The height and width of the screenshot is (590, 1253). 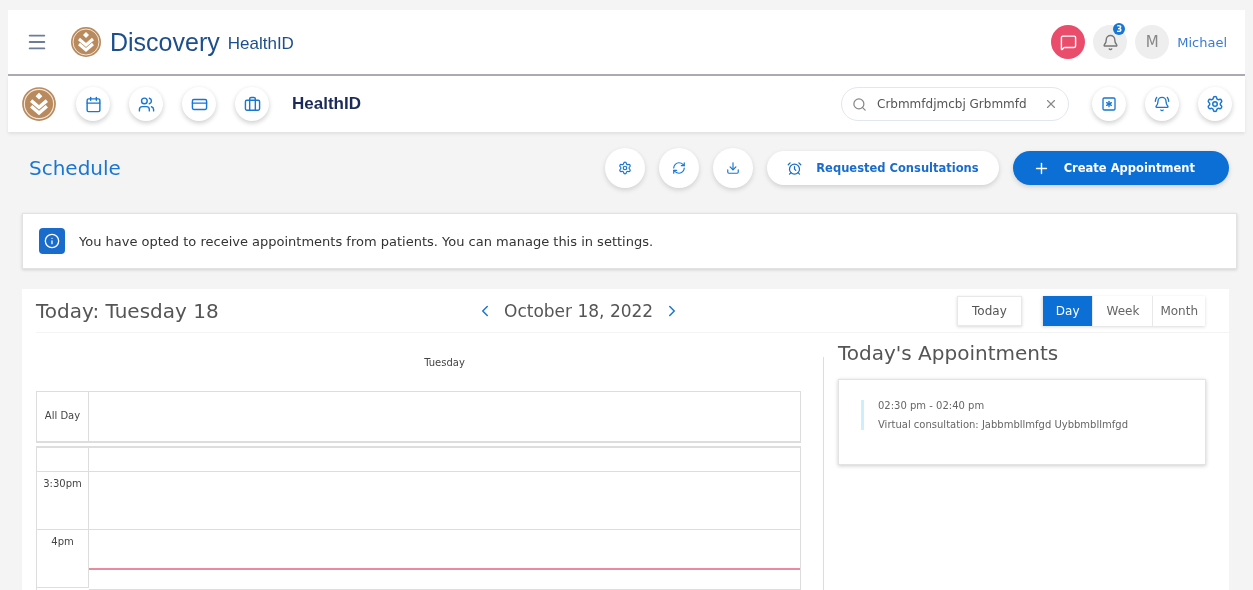 I want to click on alarm-clock-icon, so click(x=795, y=168).